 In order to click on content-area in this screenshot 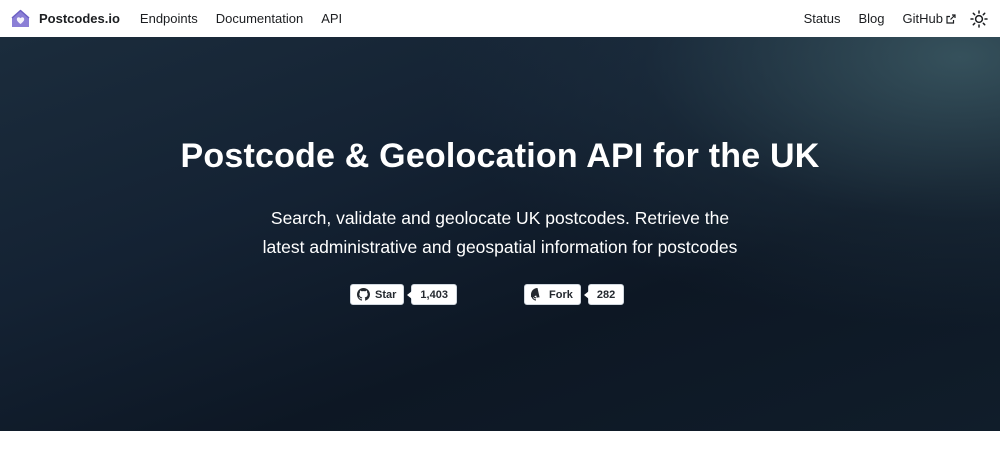, I will do `click(500, 447)`.